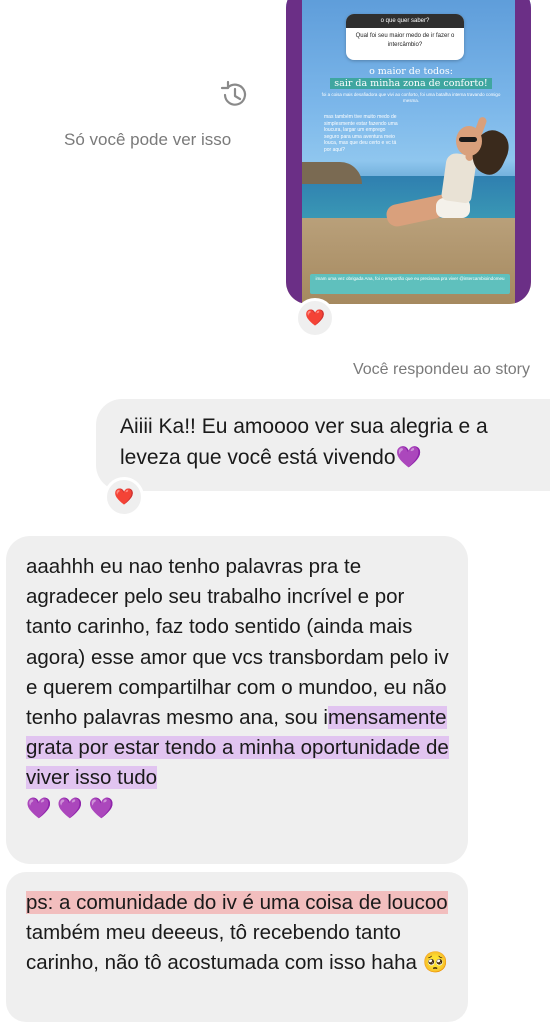 The height and width of the screenshot is (1024, 550). I want to click on history-clock-icon, so click(235, 95).